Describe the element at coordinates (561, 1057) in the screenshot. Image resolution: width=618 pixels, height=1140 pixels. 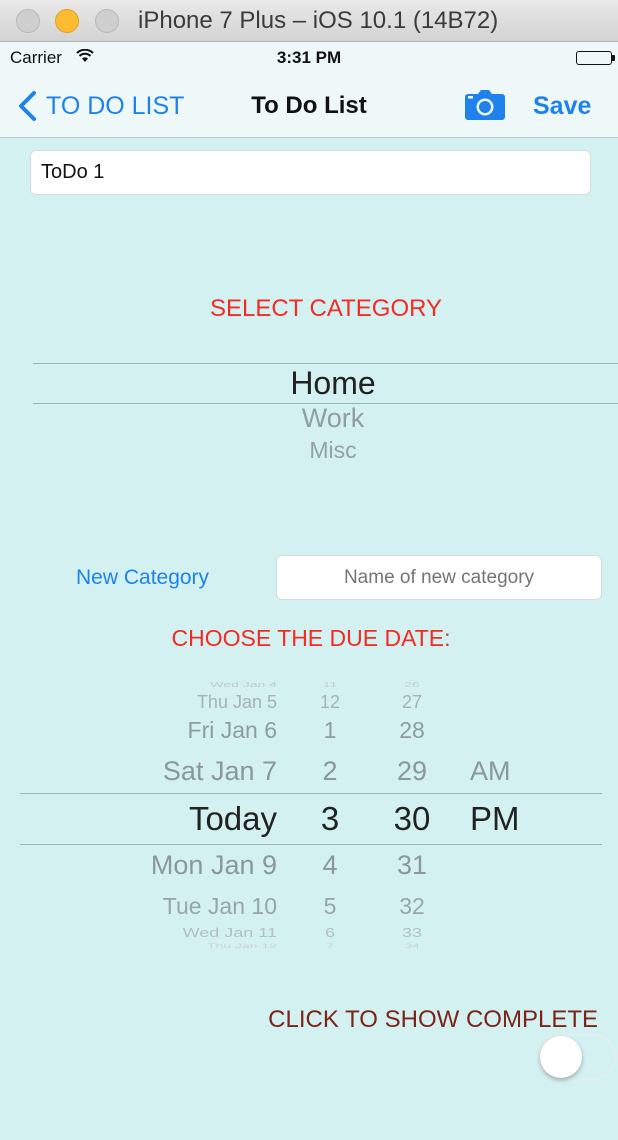
I see `toggle-knob` at that location.